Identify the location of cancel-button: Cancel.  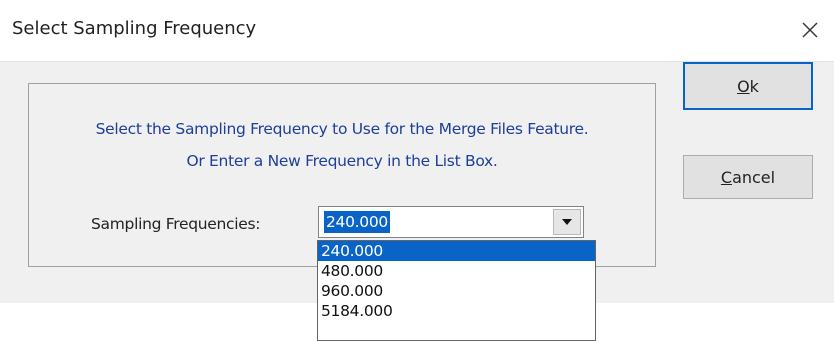
(748, 177).